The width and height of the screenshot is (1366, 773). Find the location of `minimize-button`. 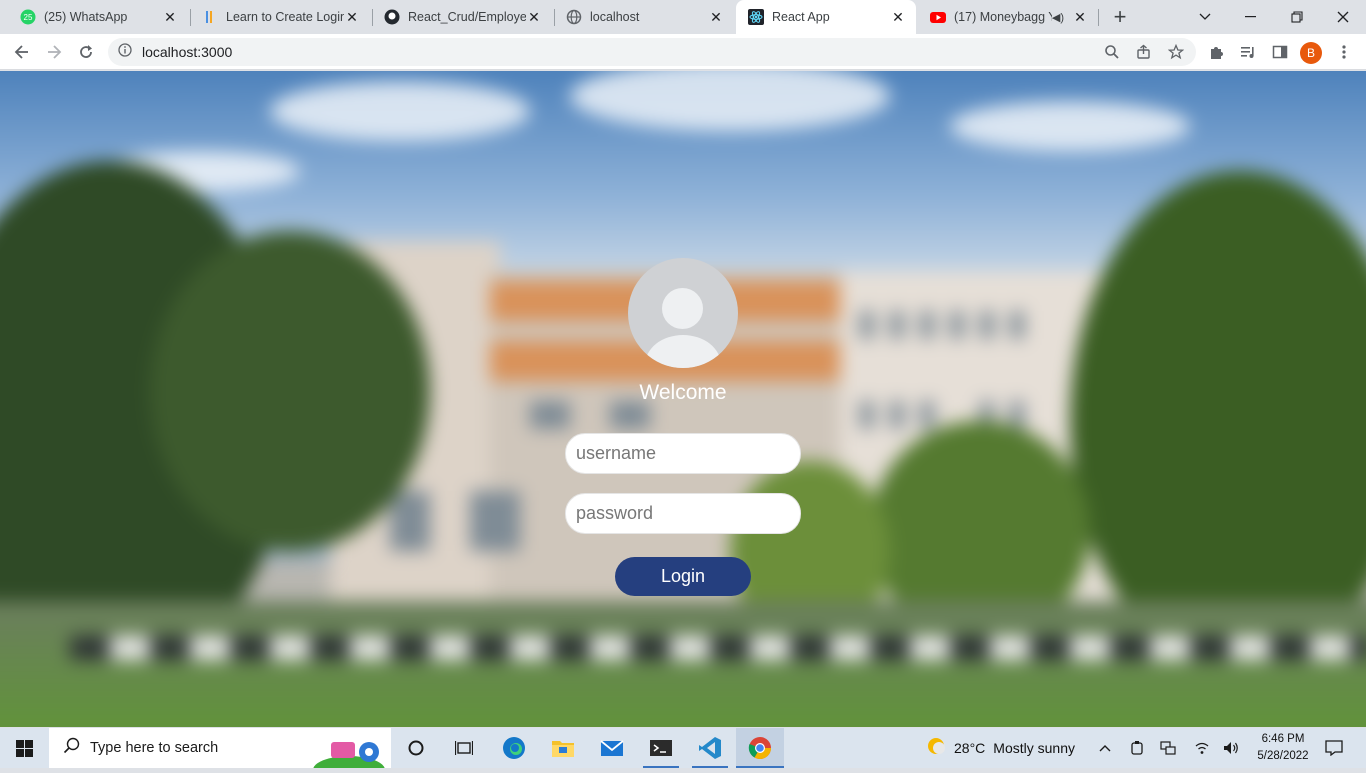

minimize-button is located at coordinates (1251, 17).